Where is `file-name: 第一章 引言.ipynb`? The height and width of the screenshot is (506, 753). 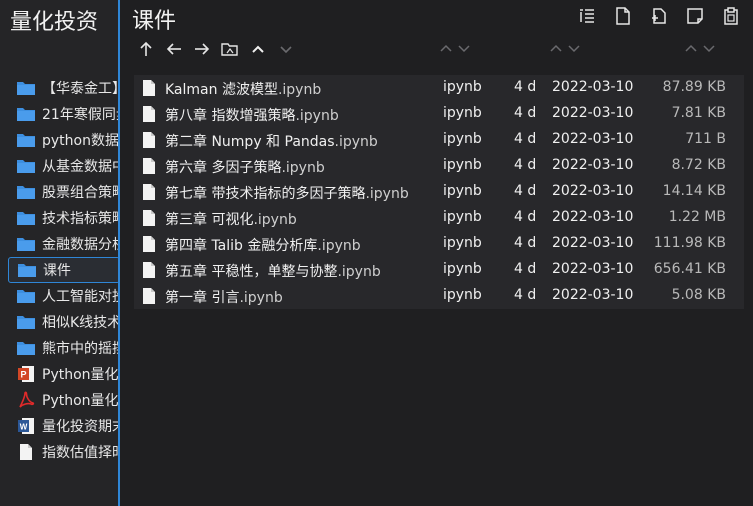 file-name: 第一章 引言.ipynb is located at coordinates (224, 297).